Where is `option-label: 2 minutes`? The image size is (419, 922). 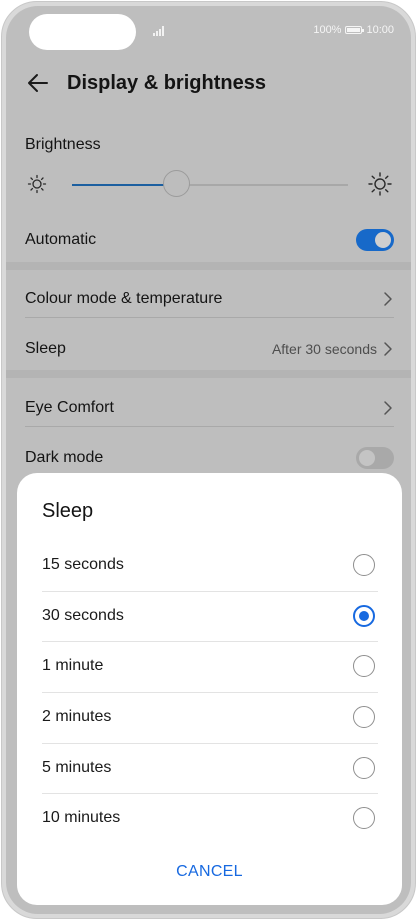
option-label: 2 minutes is located at coordinates (77, 716).